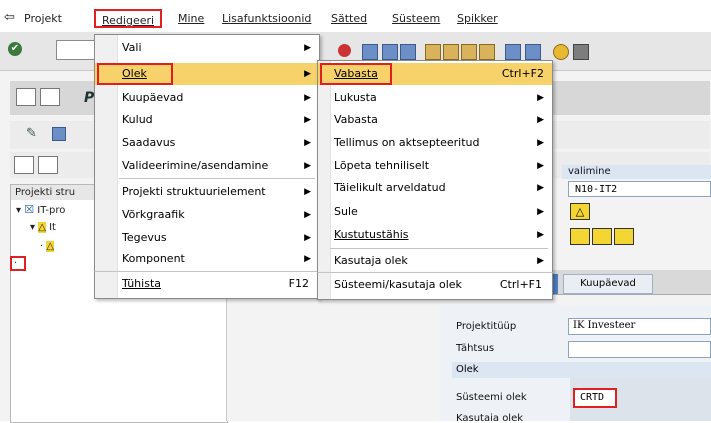  I want to click on menu-item-valideerimine: Valideerimine/asendamine ▶, so click(207, 166).